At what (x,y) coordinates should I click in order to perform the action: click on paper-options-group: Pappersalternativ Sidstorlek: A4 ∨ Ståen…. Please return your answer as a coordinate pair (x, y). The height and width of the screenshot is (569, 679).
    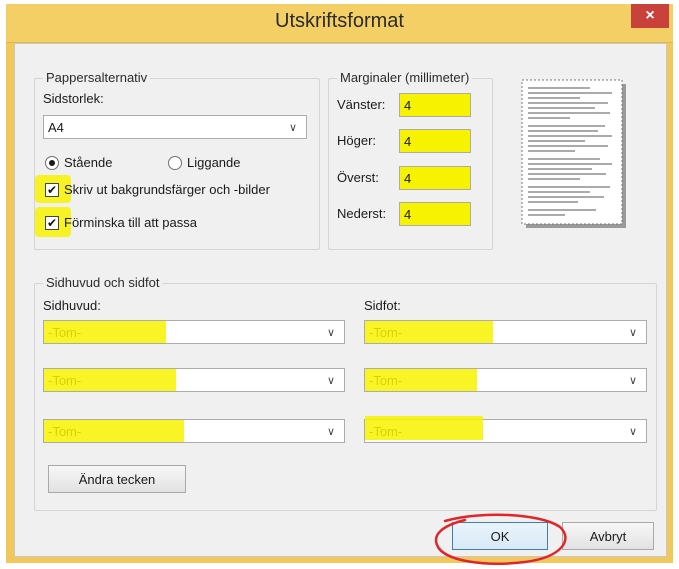
    Looking at the image, I should click on (177, 160).